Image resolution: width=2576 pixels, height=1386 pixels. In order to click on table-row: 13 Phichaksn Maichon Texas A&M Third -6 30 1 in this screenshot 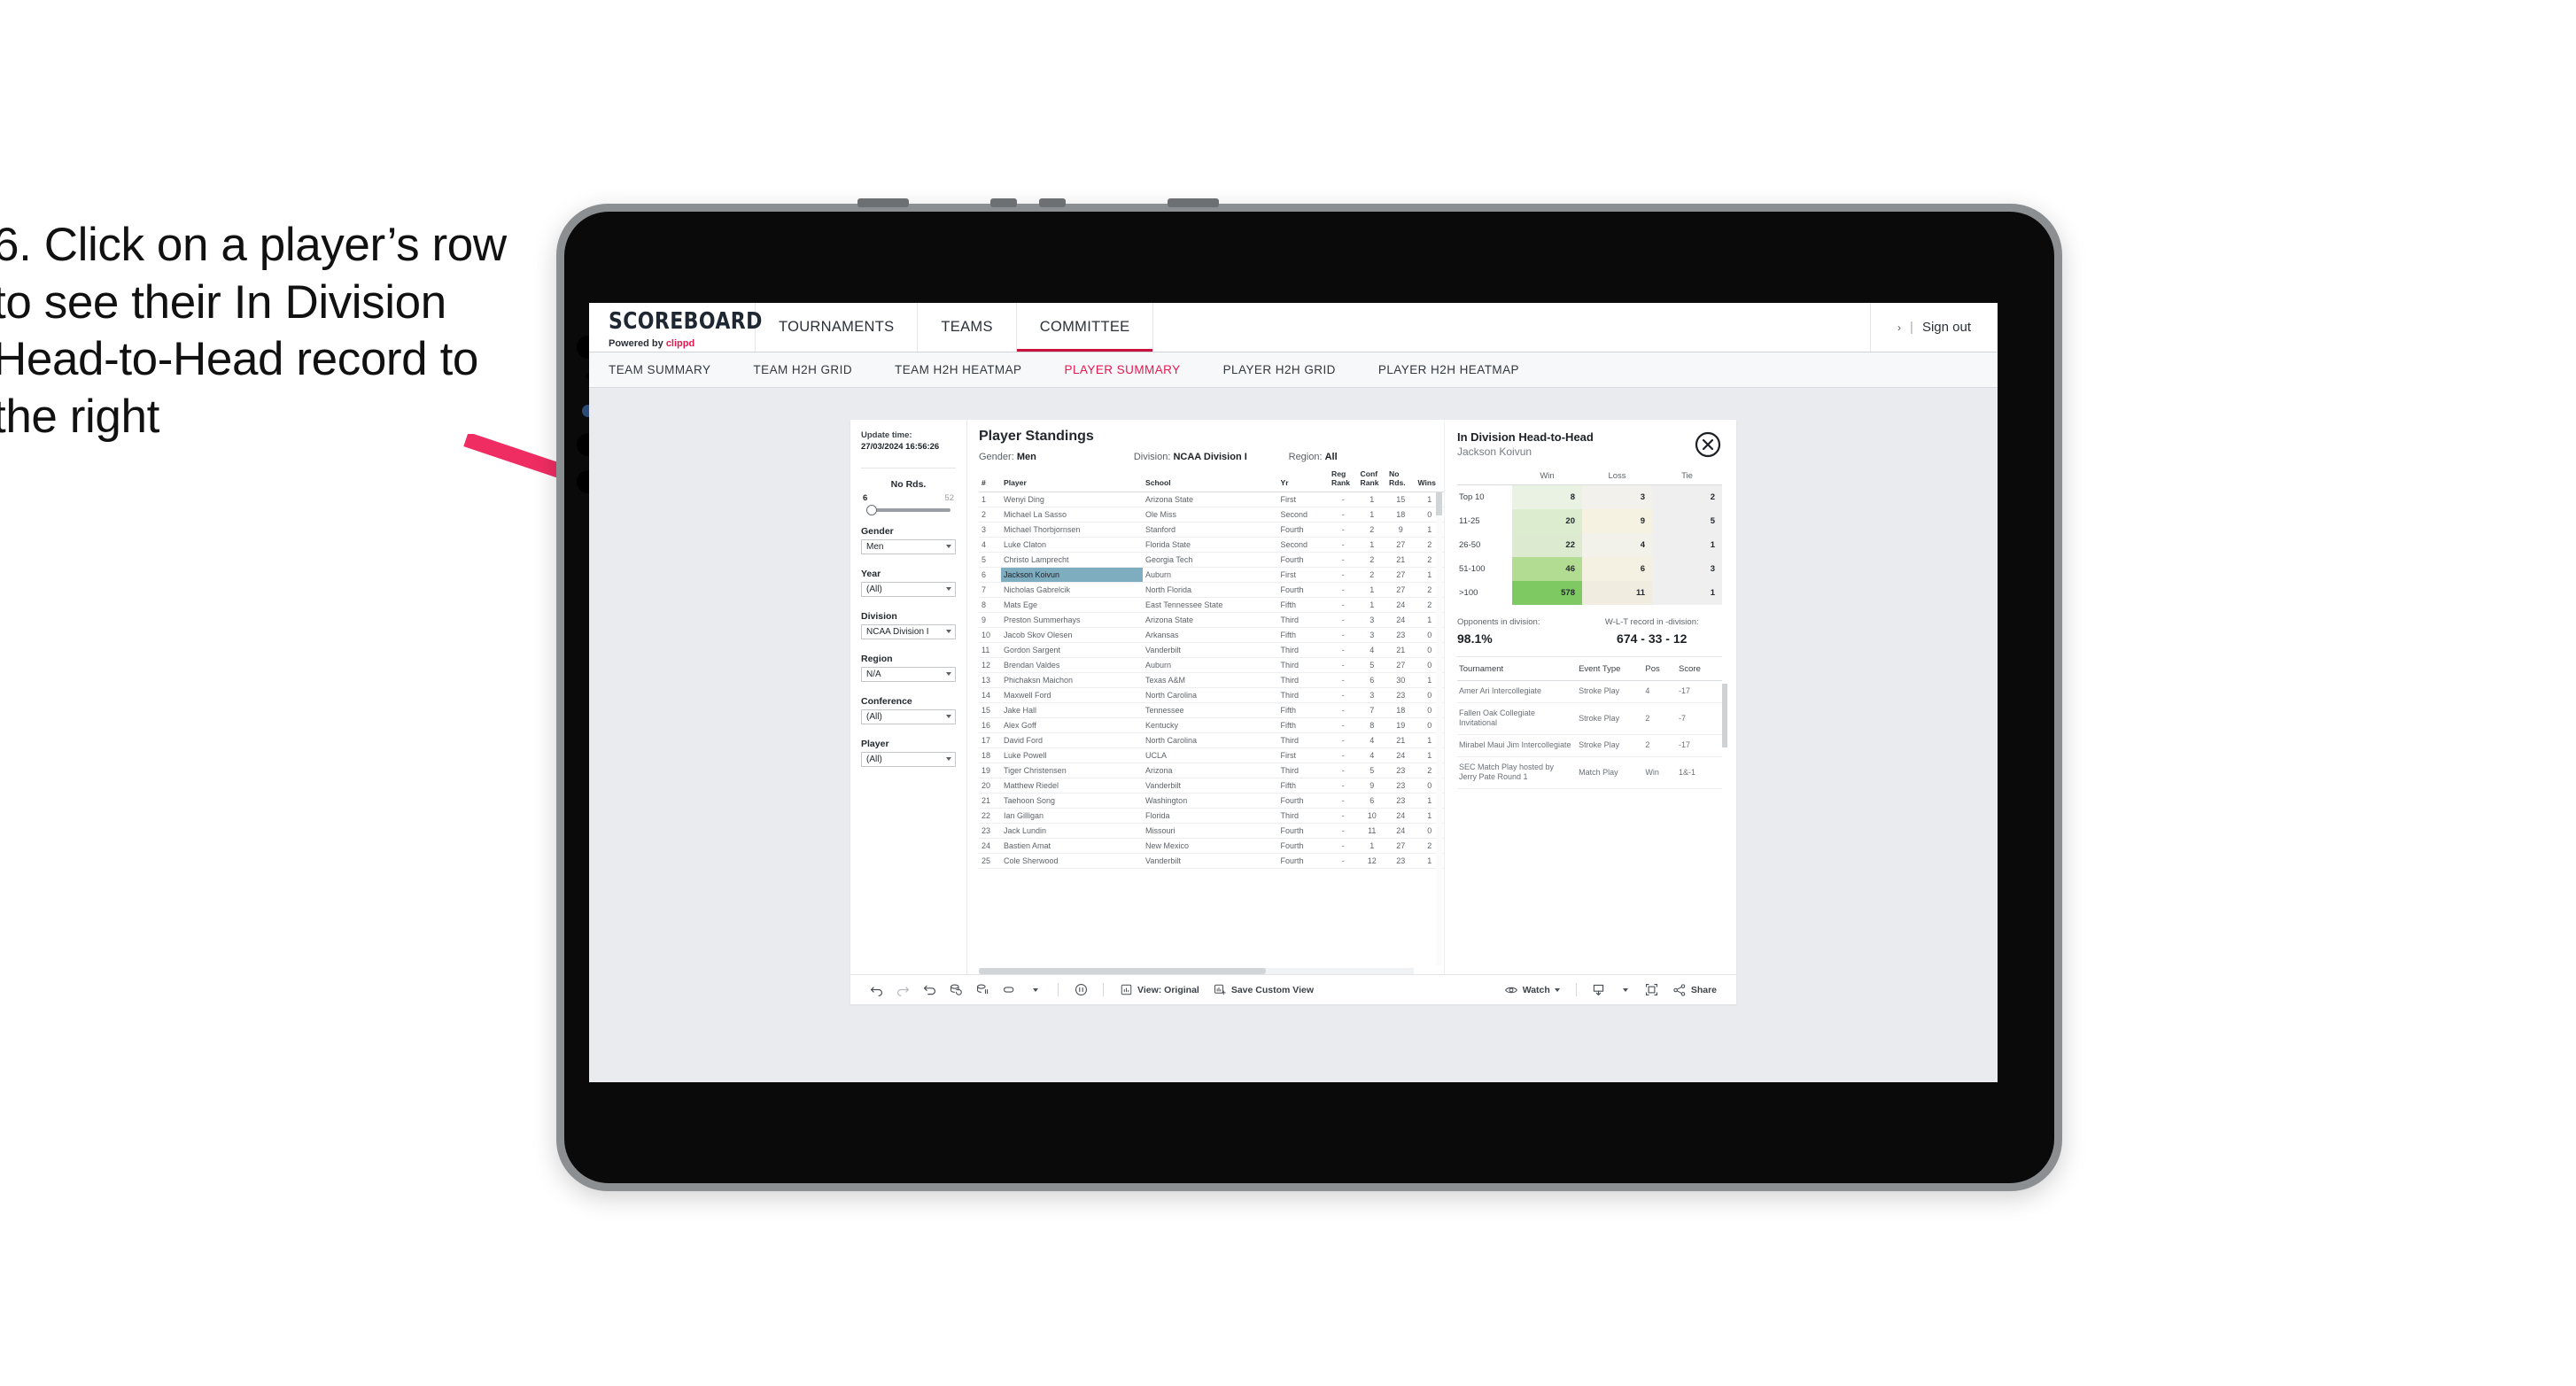, I will do `click(1211, 681)`.